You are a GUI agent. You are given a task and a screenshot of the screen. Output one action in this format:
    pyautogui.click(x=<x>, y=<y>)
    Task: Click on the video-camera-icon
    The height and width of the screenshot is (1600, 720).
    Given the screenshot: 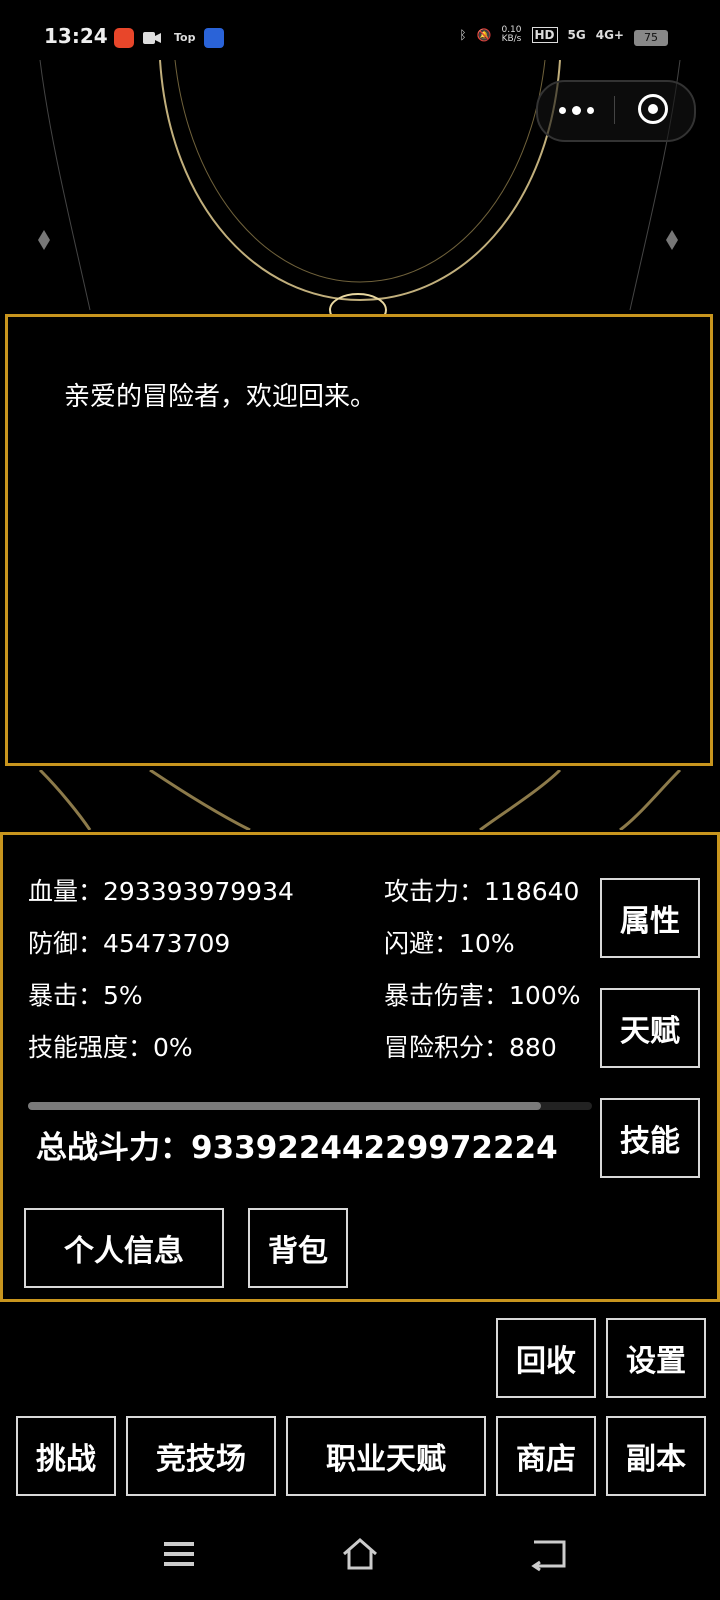 What is the action you would take?
    pyautogui.click(x=152, y=38)
    